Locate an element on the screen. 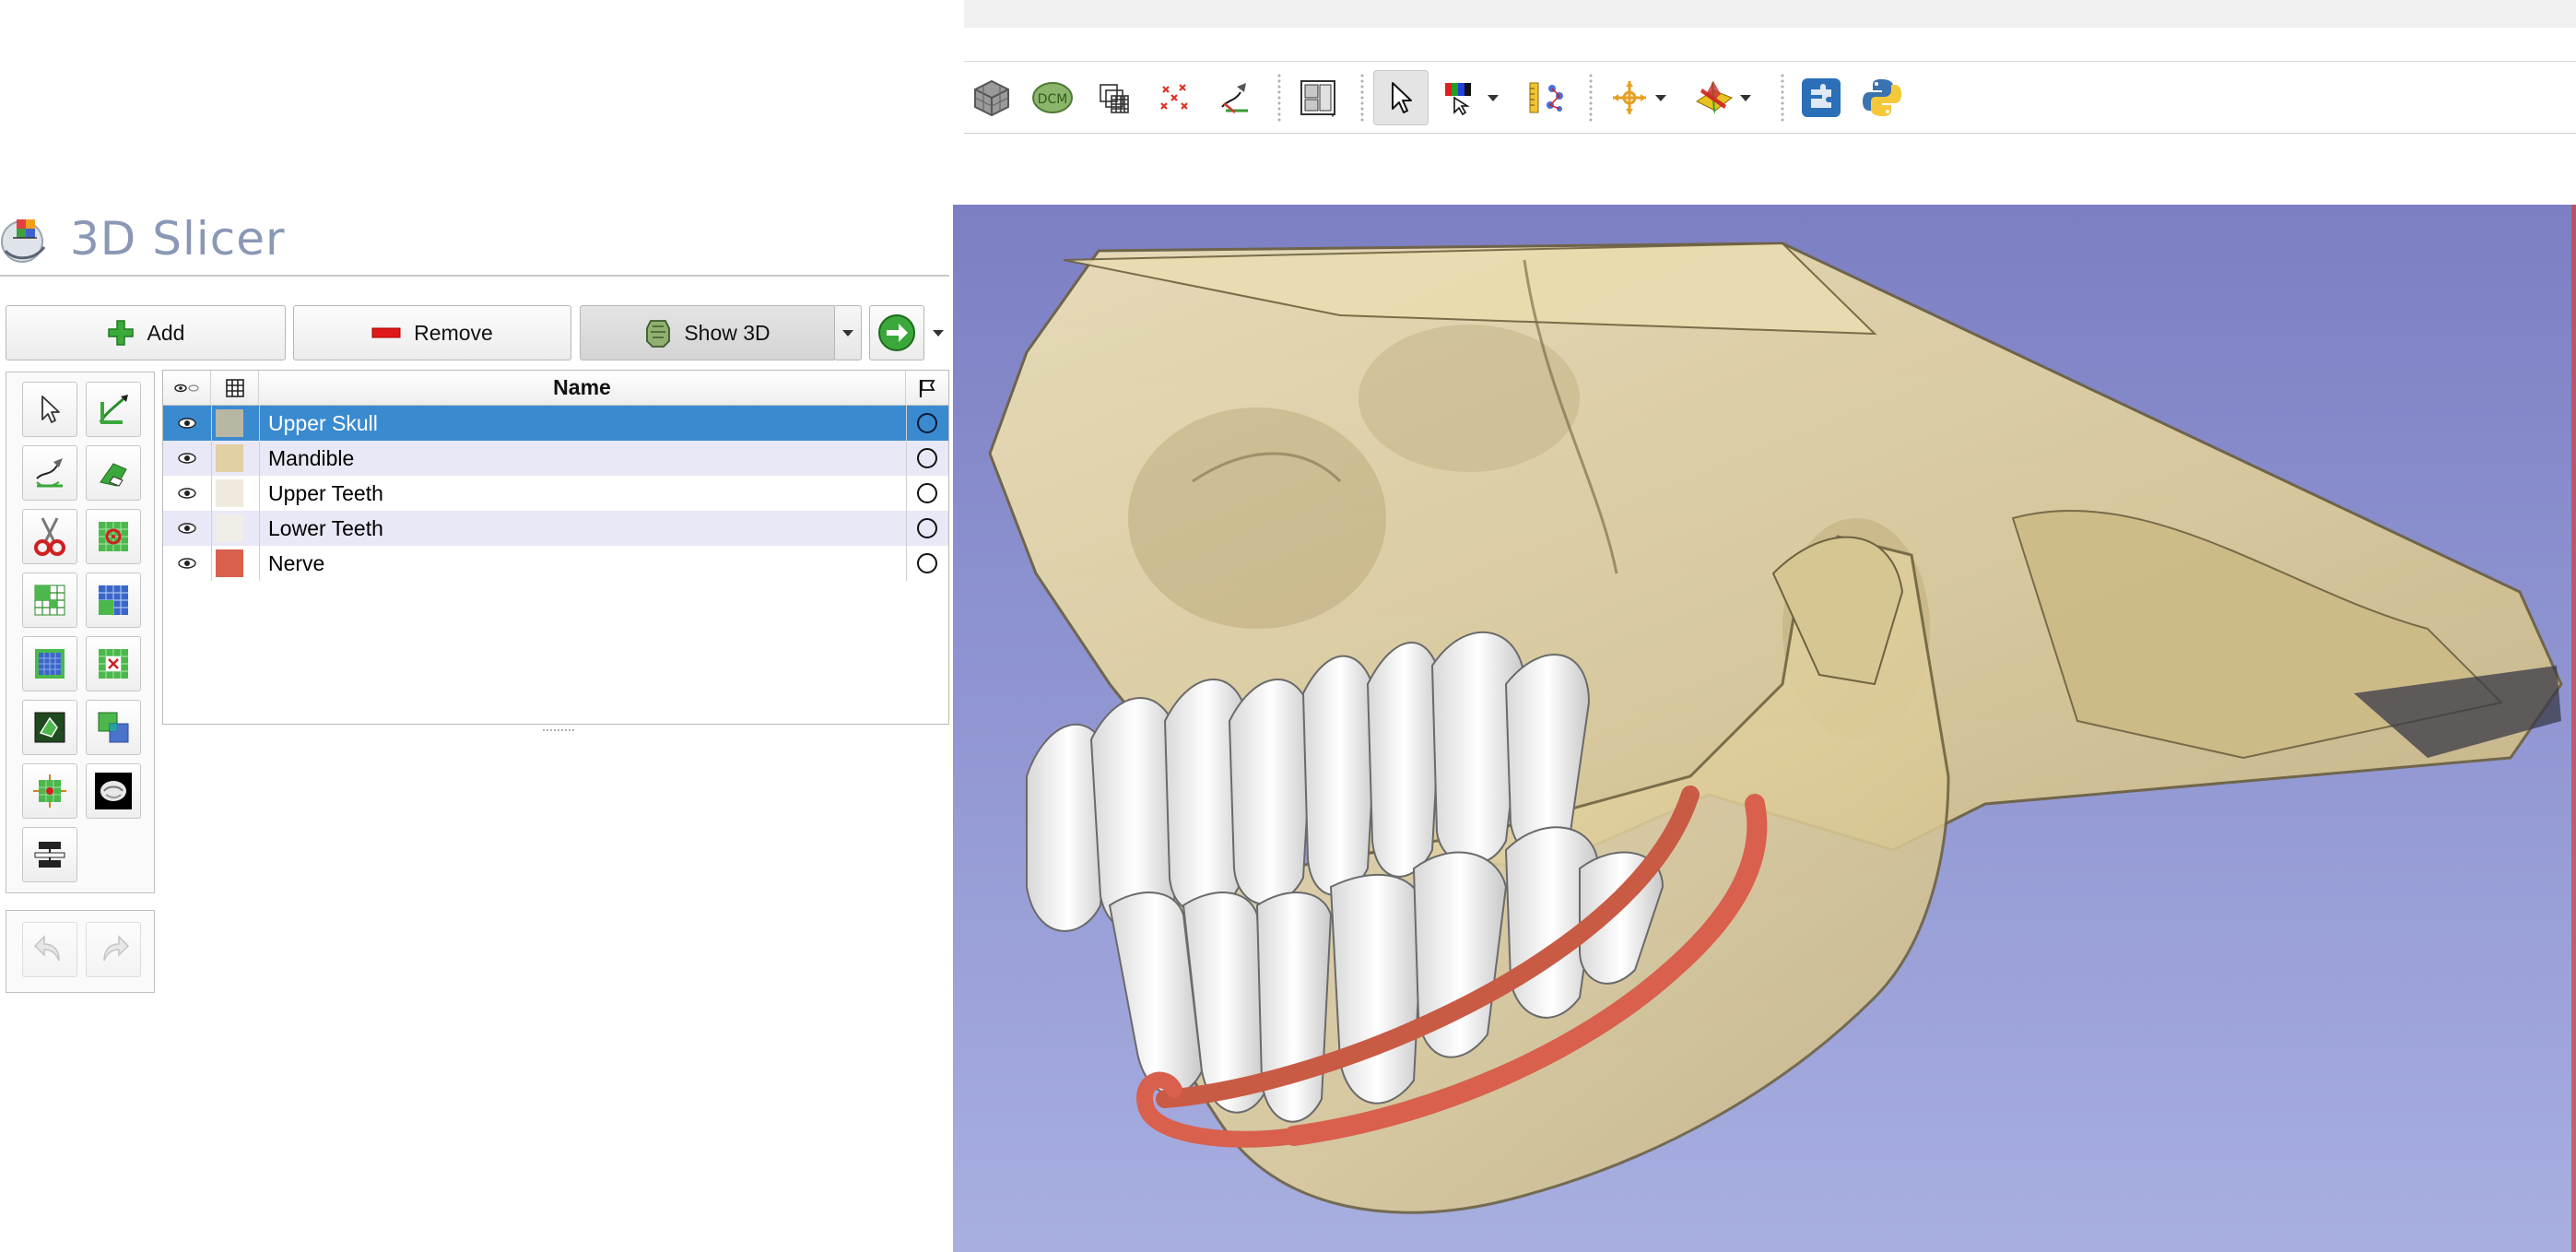 The height and width of the screenshot is (1252, 2576). slice-intersection-icon is located at coordinates (1714, 97).